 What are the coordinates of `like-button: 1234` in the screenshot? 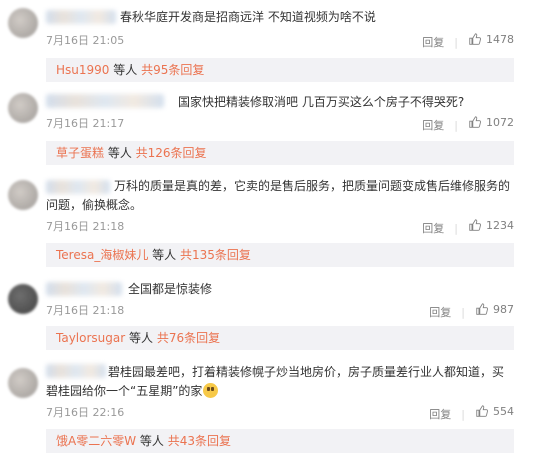 It's located at (491, 225).